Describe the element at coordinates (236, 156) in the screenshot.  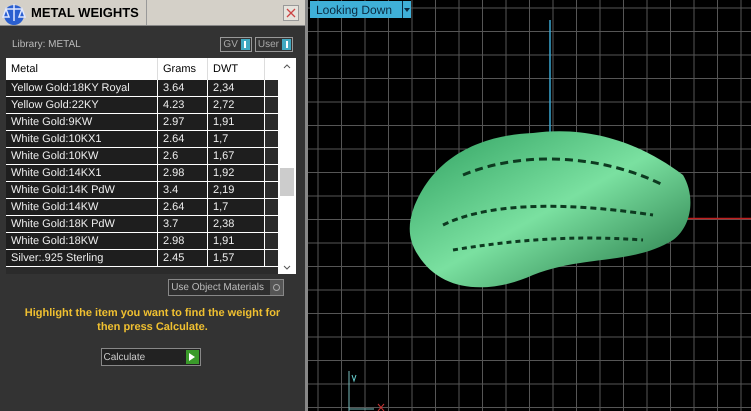
I see `table-cell: 1,67` at that location.